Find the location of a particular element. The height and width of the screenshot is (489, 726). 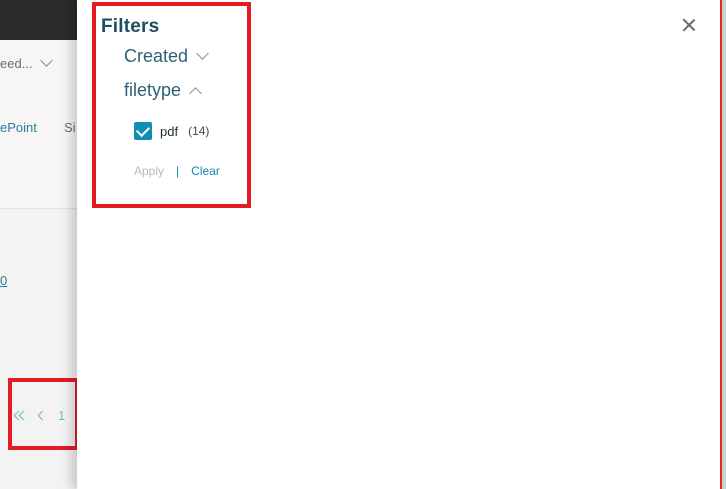

panel-edge-red-line is located at coordinates (721, 244).